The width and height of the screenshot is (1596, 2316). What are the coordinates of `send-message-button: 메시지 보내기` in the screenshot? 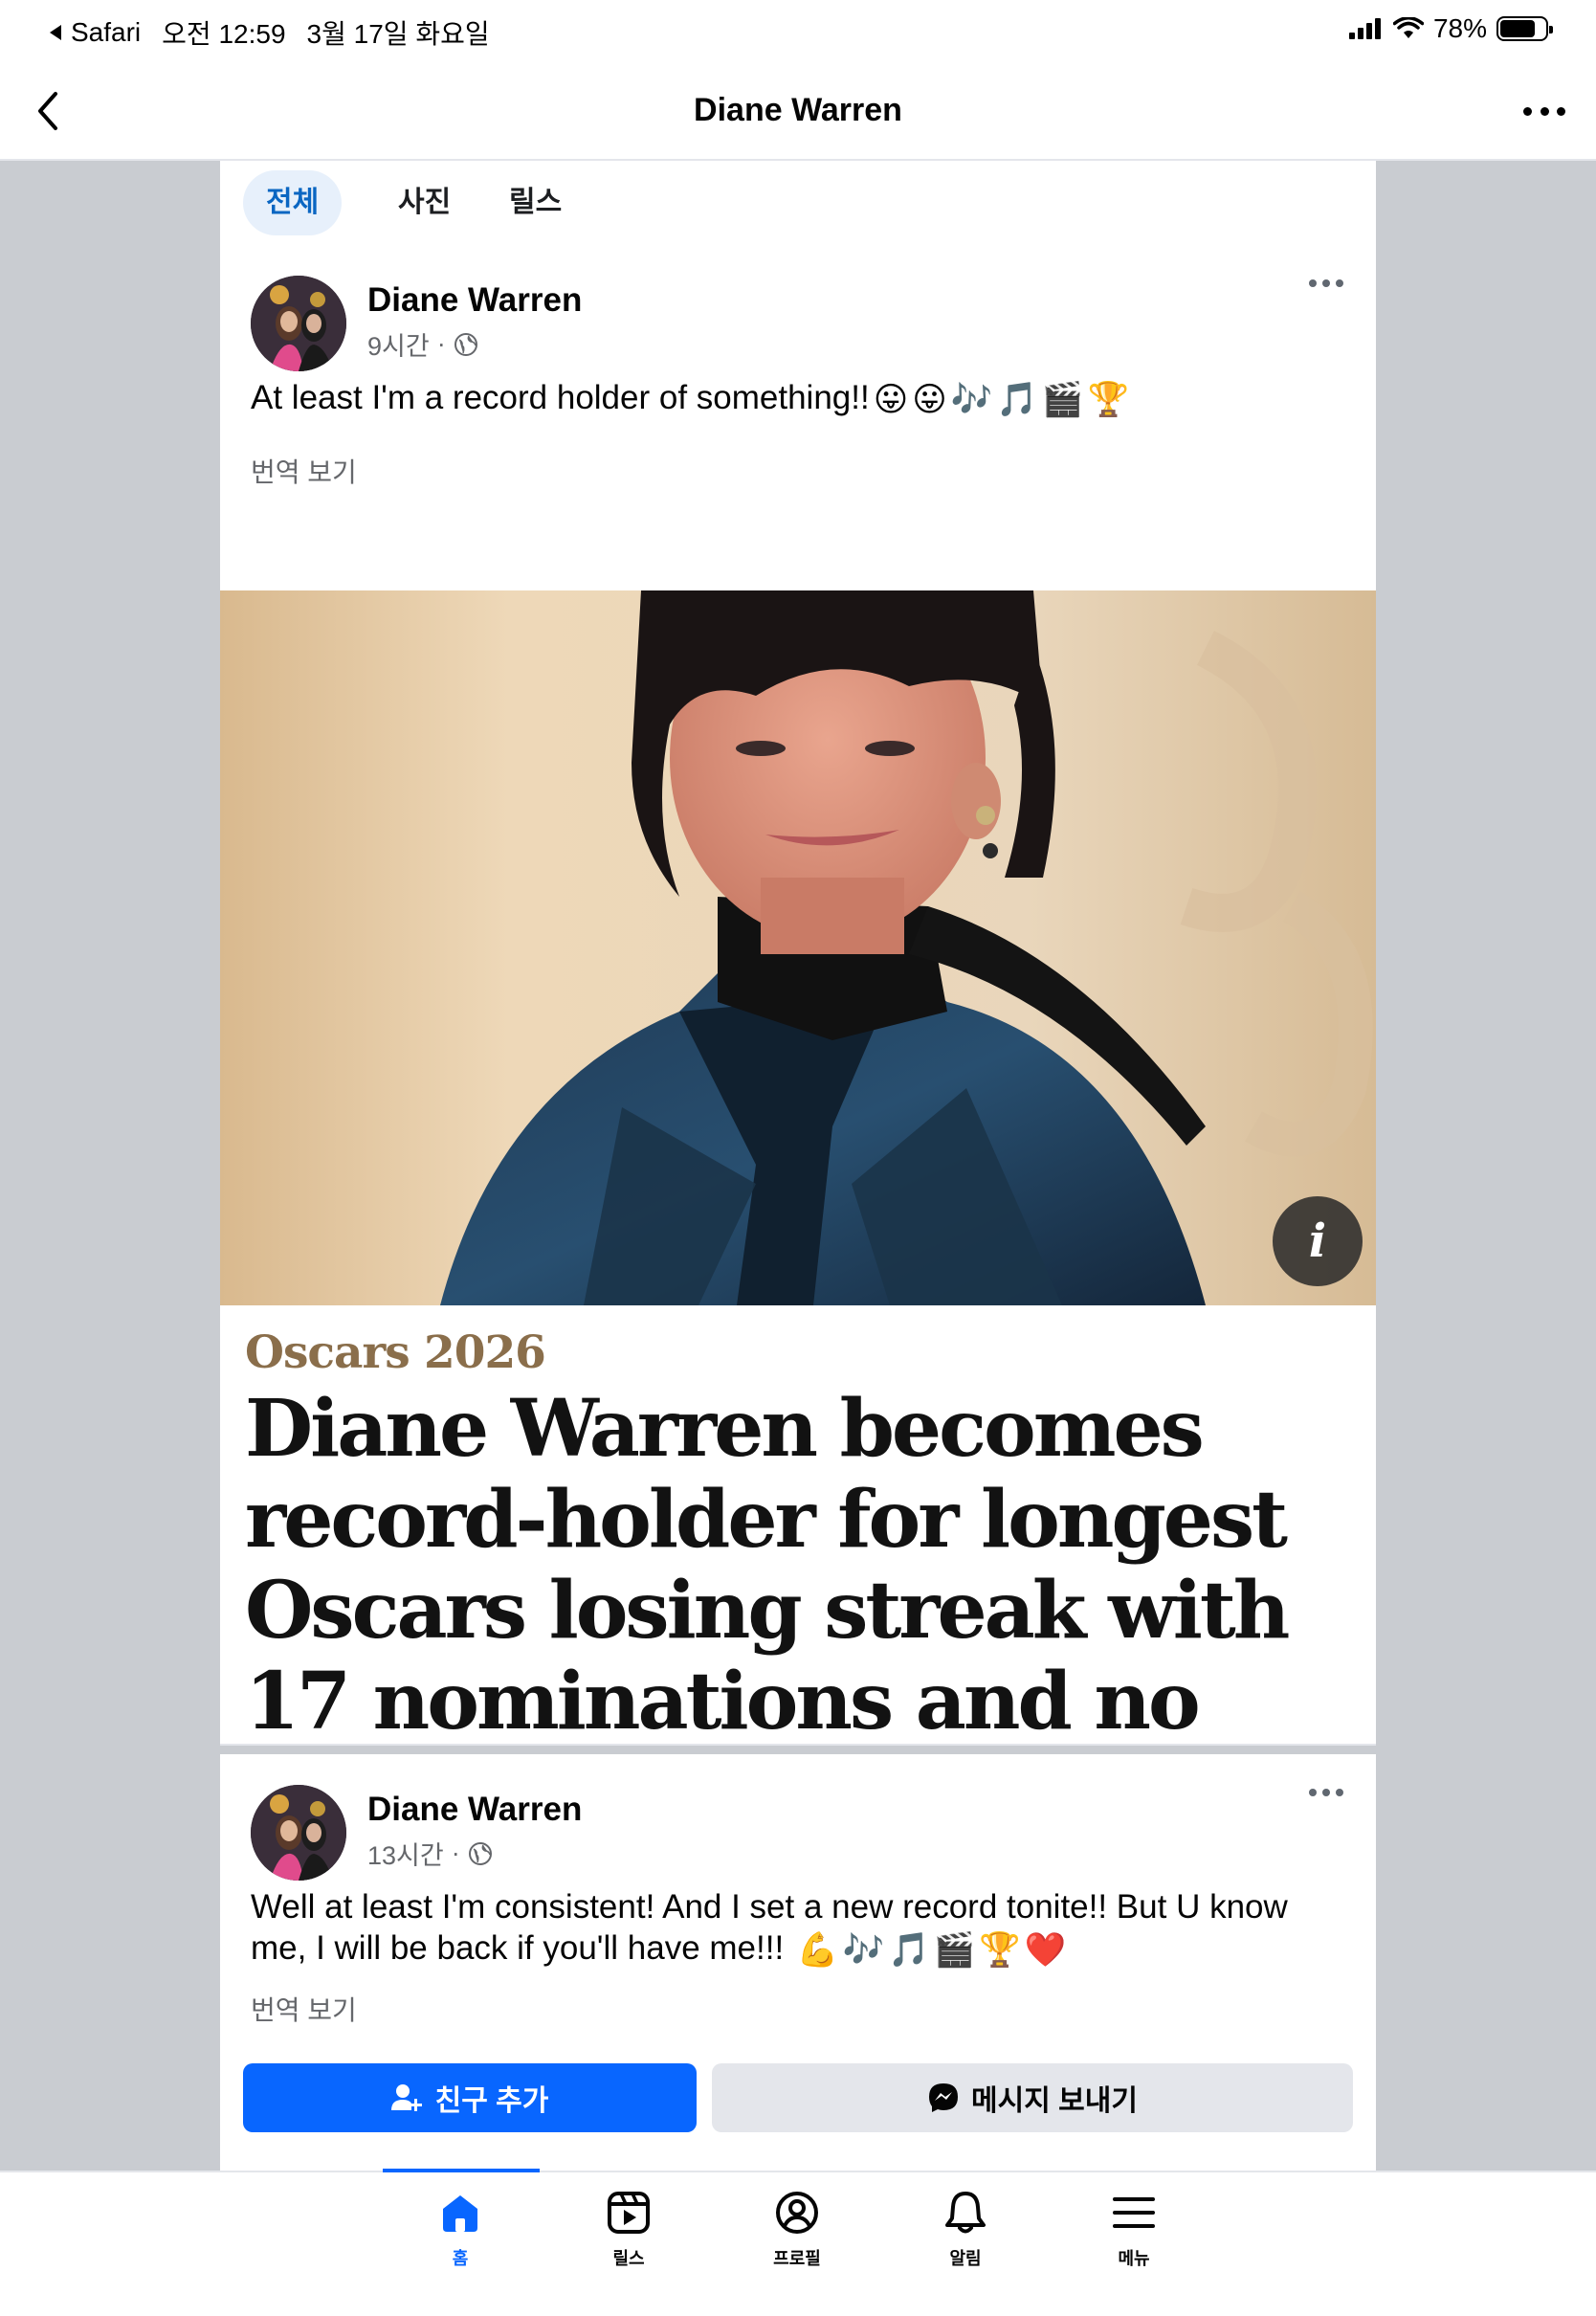 It's located at (1033, 2097).